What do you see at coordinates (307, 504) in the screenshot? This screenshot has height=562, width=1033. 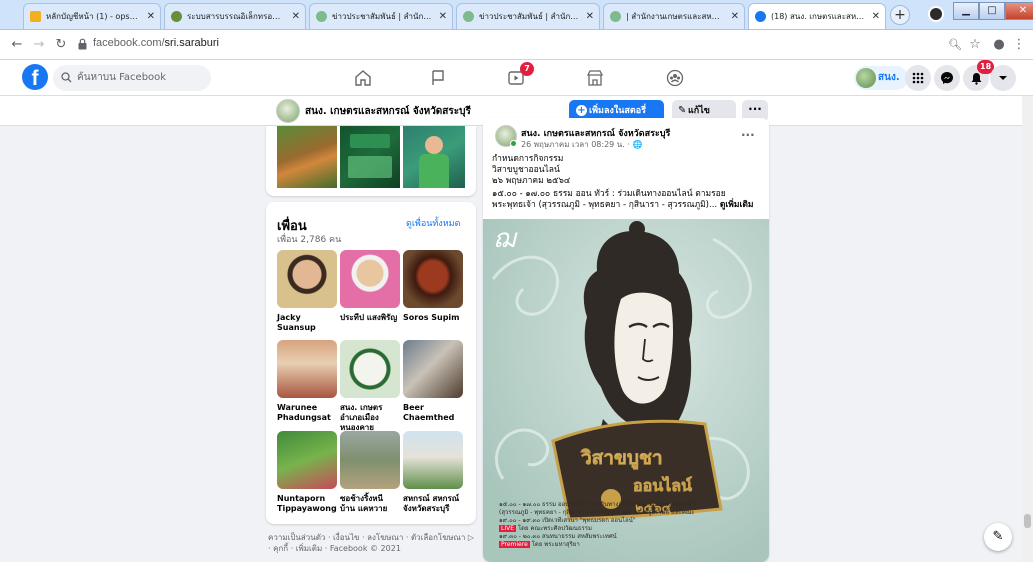 I see `friend-name: Nuntaporn Tippayawong` at bounding box center [307, 504].